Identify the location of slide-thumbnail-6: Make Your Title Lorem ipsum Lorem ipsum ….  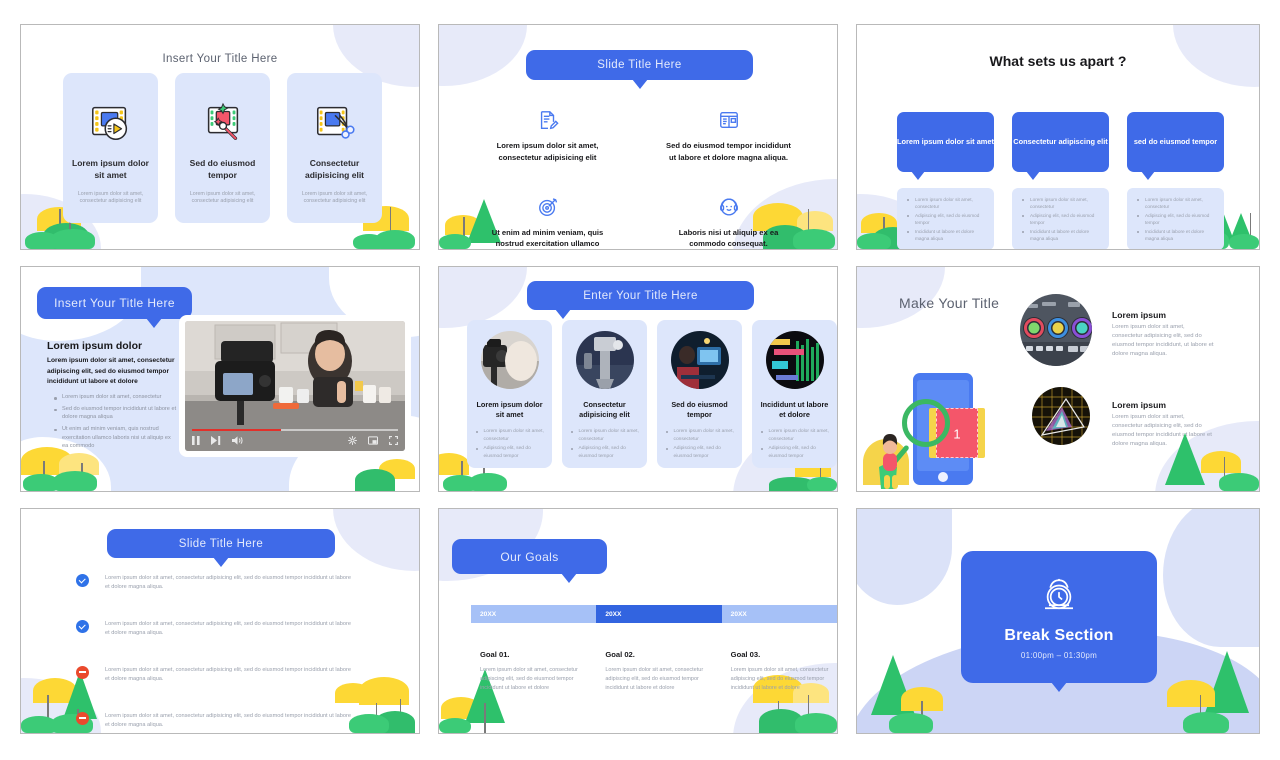
(1058, 379).